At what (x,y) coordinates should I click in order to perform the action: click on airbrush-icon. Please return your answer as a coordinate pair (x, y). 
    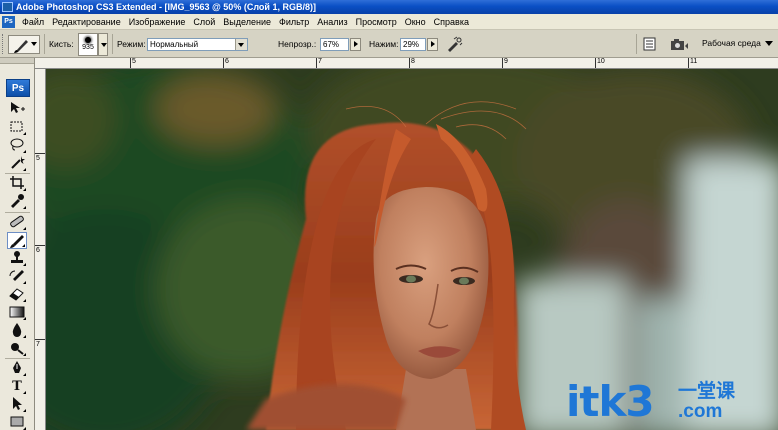
    Looking at the image, I should click on (455, 44).